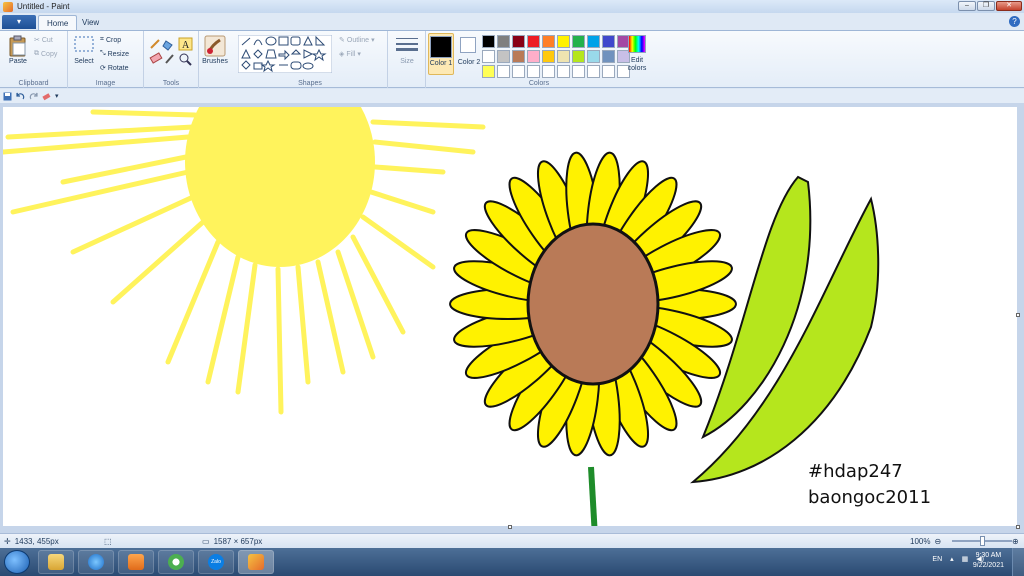  I want to click on fill-dropdown: ◈ Fill ▾, so click(350, 54).